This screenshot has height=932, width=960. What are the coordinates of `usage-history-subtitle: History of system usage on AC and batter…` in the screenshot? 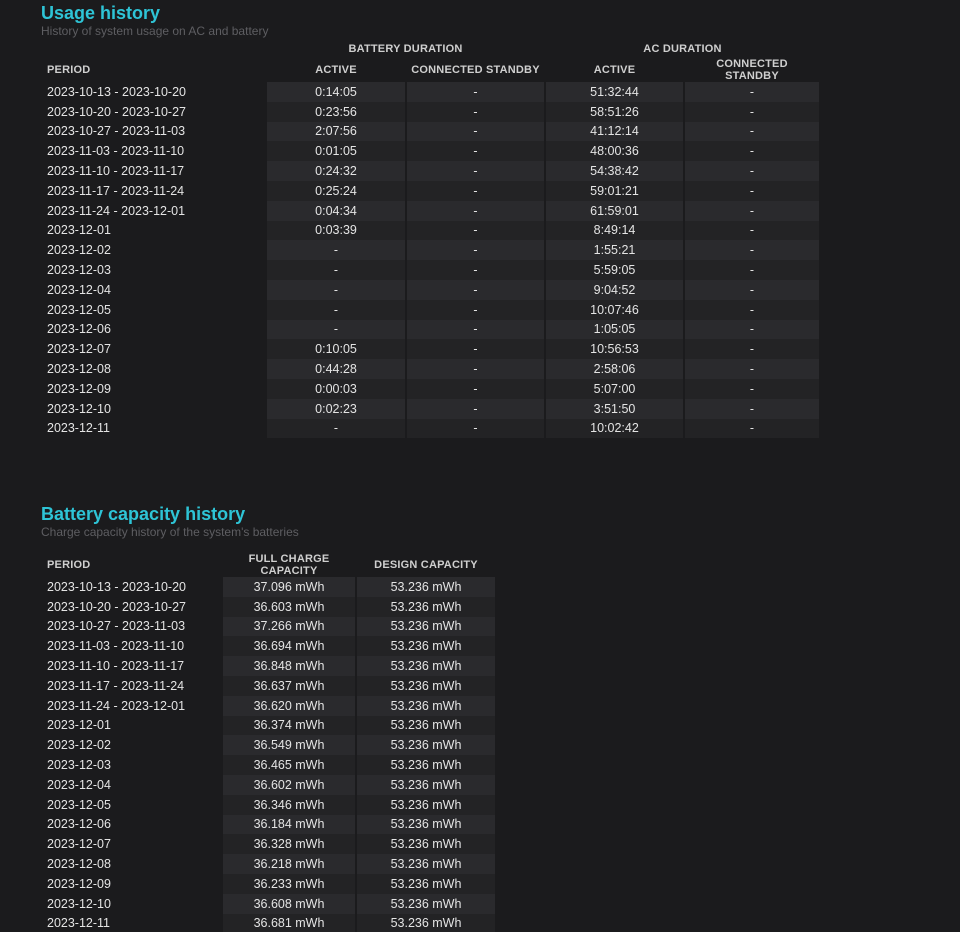 It's located at (155, 31).